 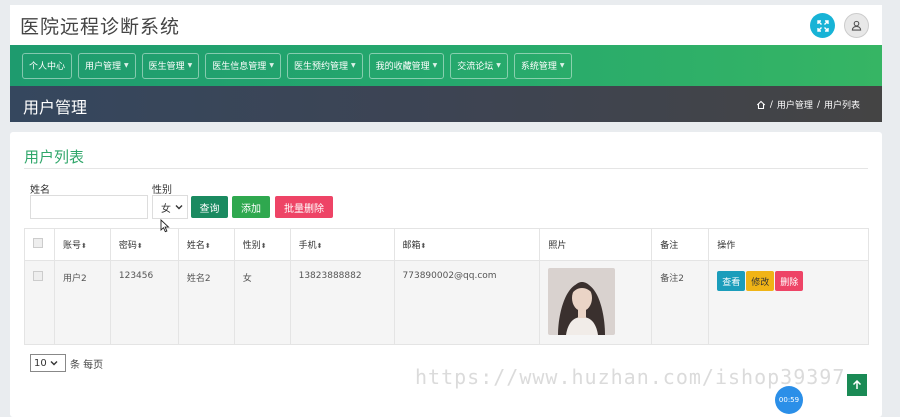 What do you see at coordinates (788, 302) in the screenshot?
I see `cell-actions: 查看 修改 删除` at bounding box center [788, 302].